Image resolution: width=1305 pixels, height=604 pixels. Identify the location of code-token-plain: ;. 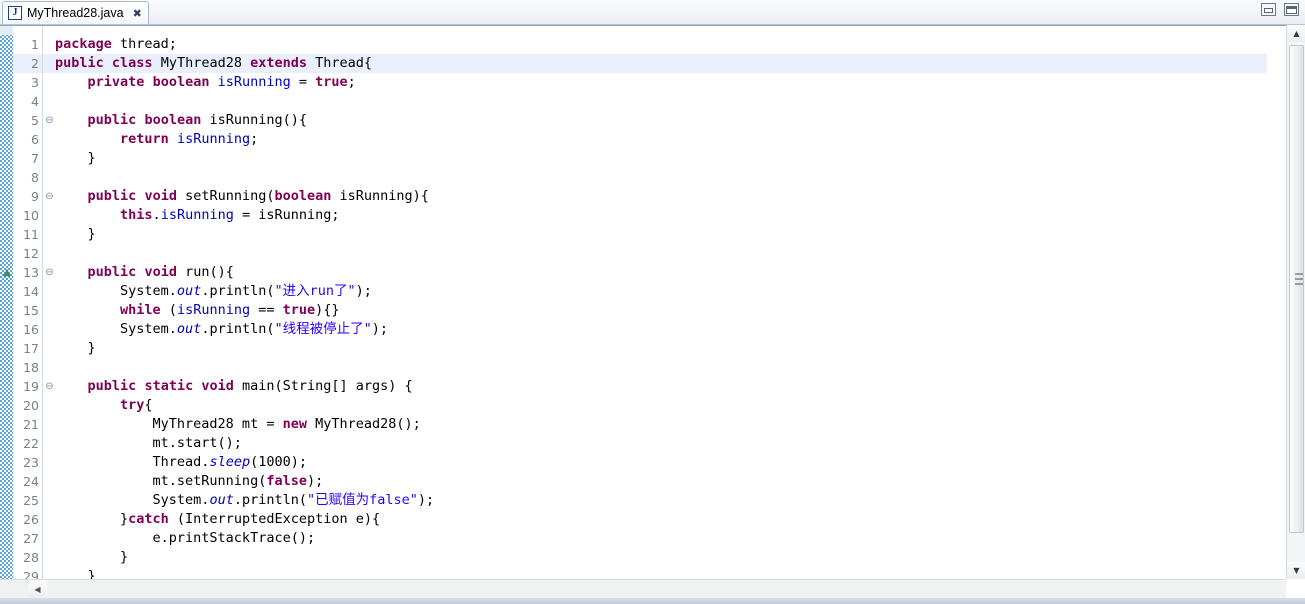
(254, 139).